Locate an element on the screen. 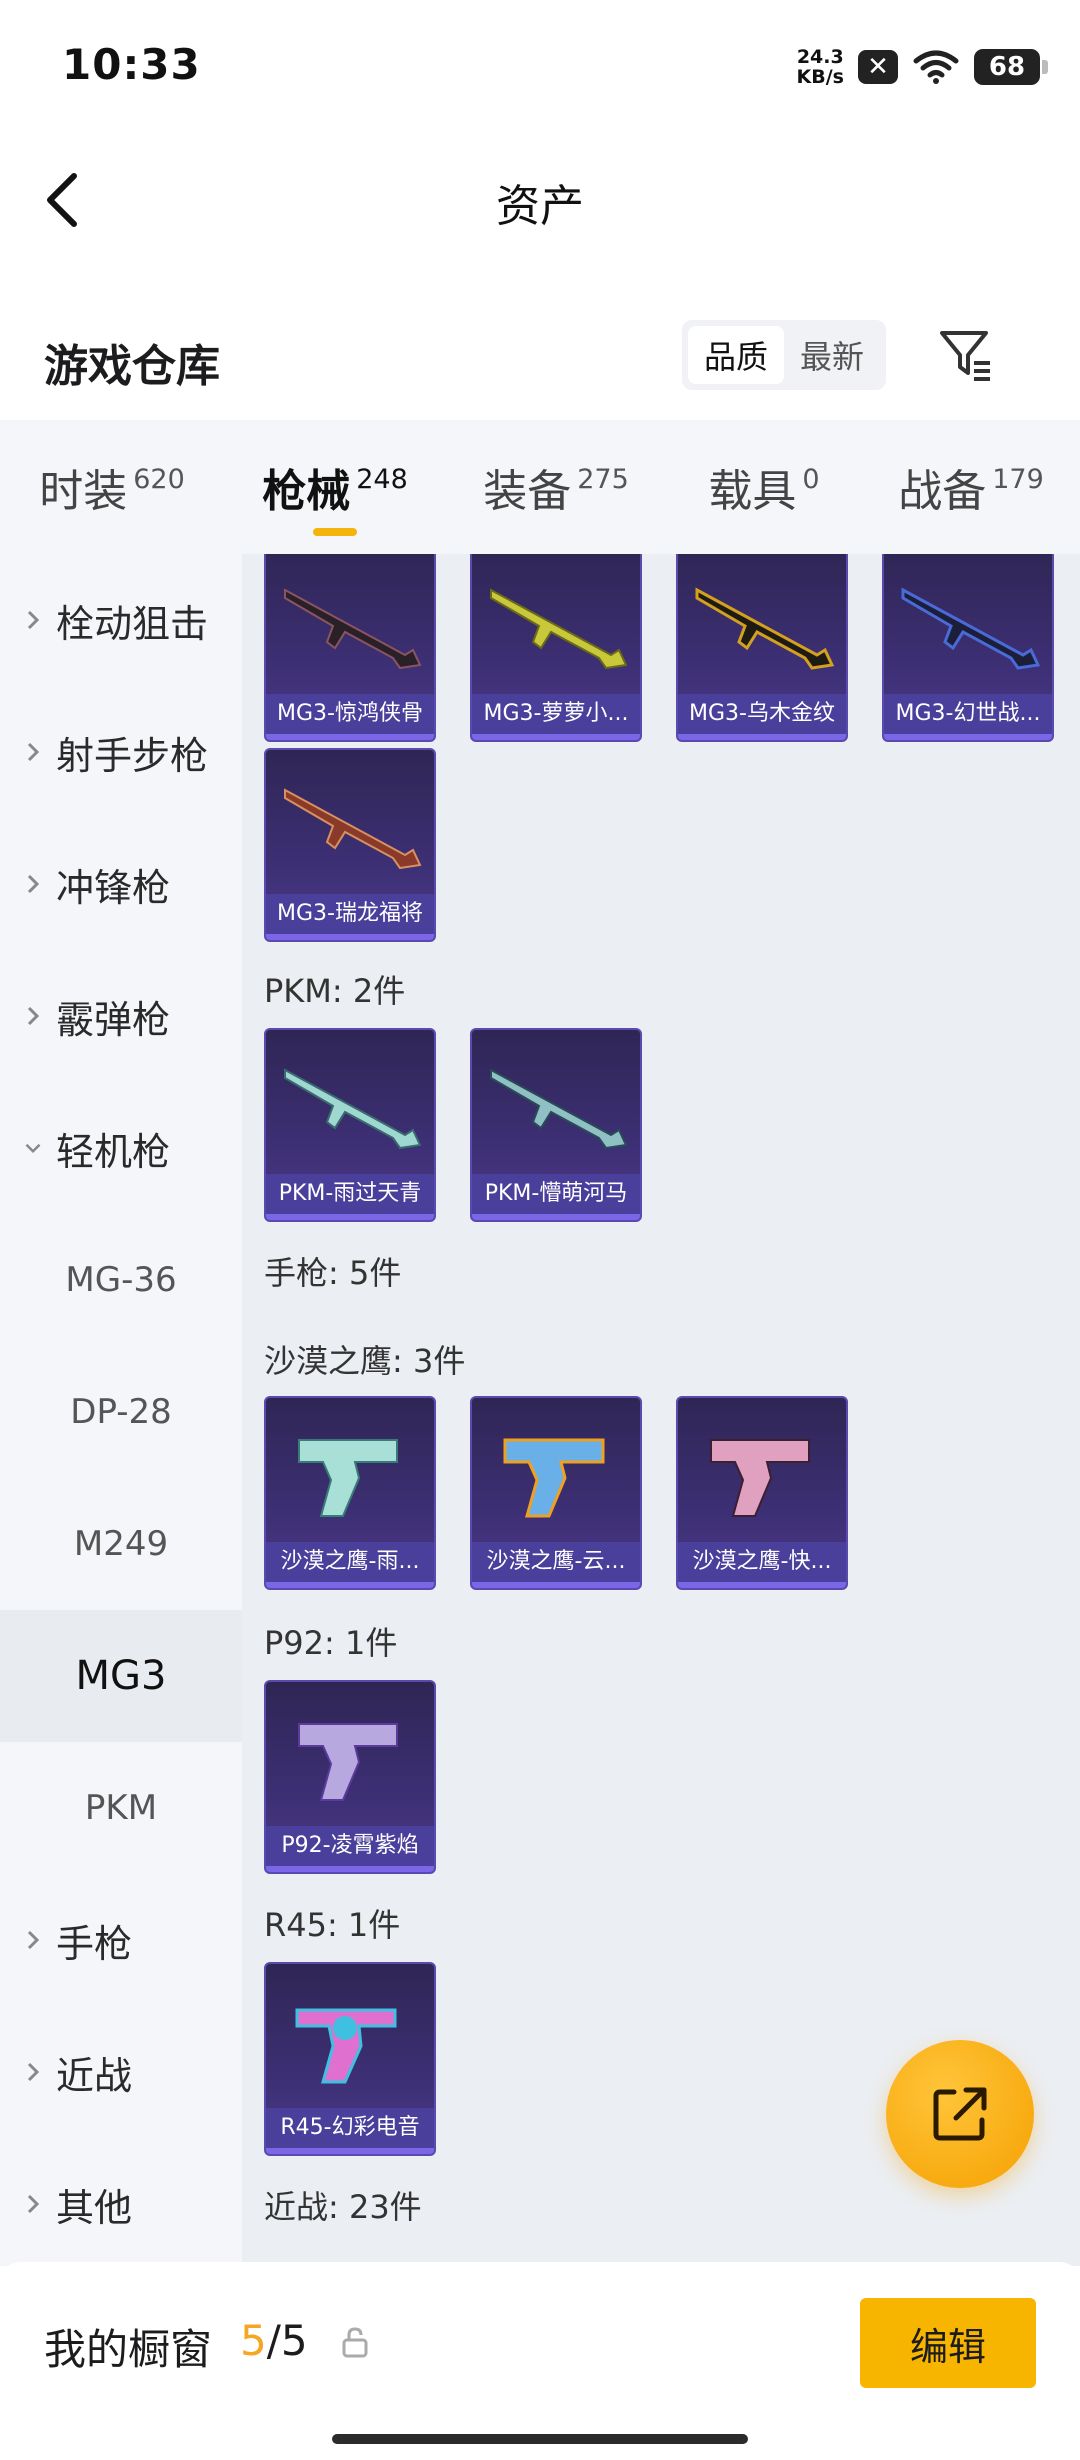 The height and width of the screenshot is (2460, 1080). sidebar-item-smg: 冲锋枪 is located at coordinates (121, 884).